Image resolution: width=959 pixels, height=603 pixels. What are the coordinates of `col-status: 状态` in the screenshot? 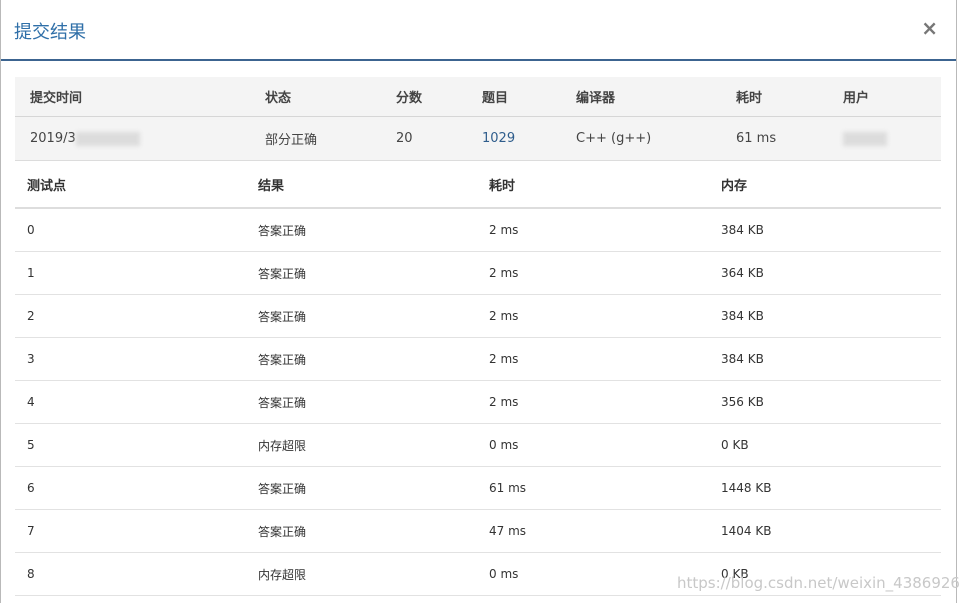 It's located at (330, 97).